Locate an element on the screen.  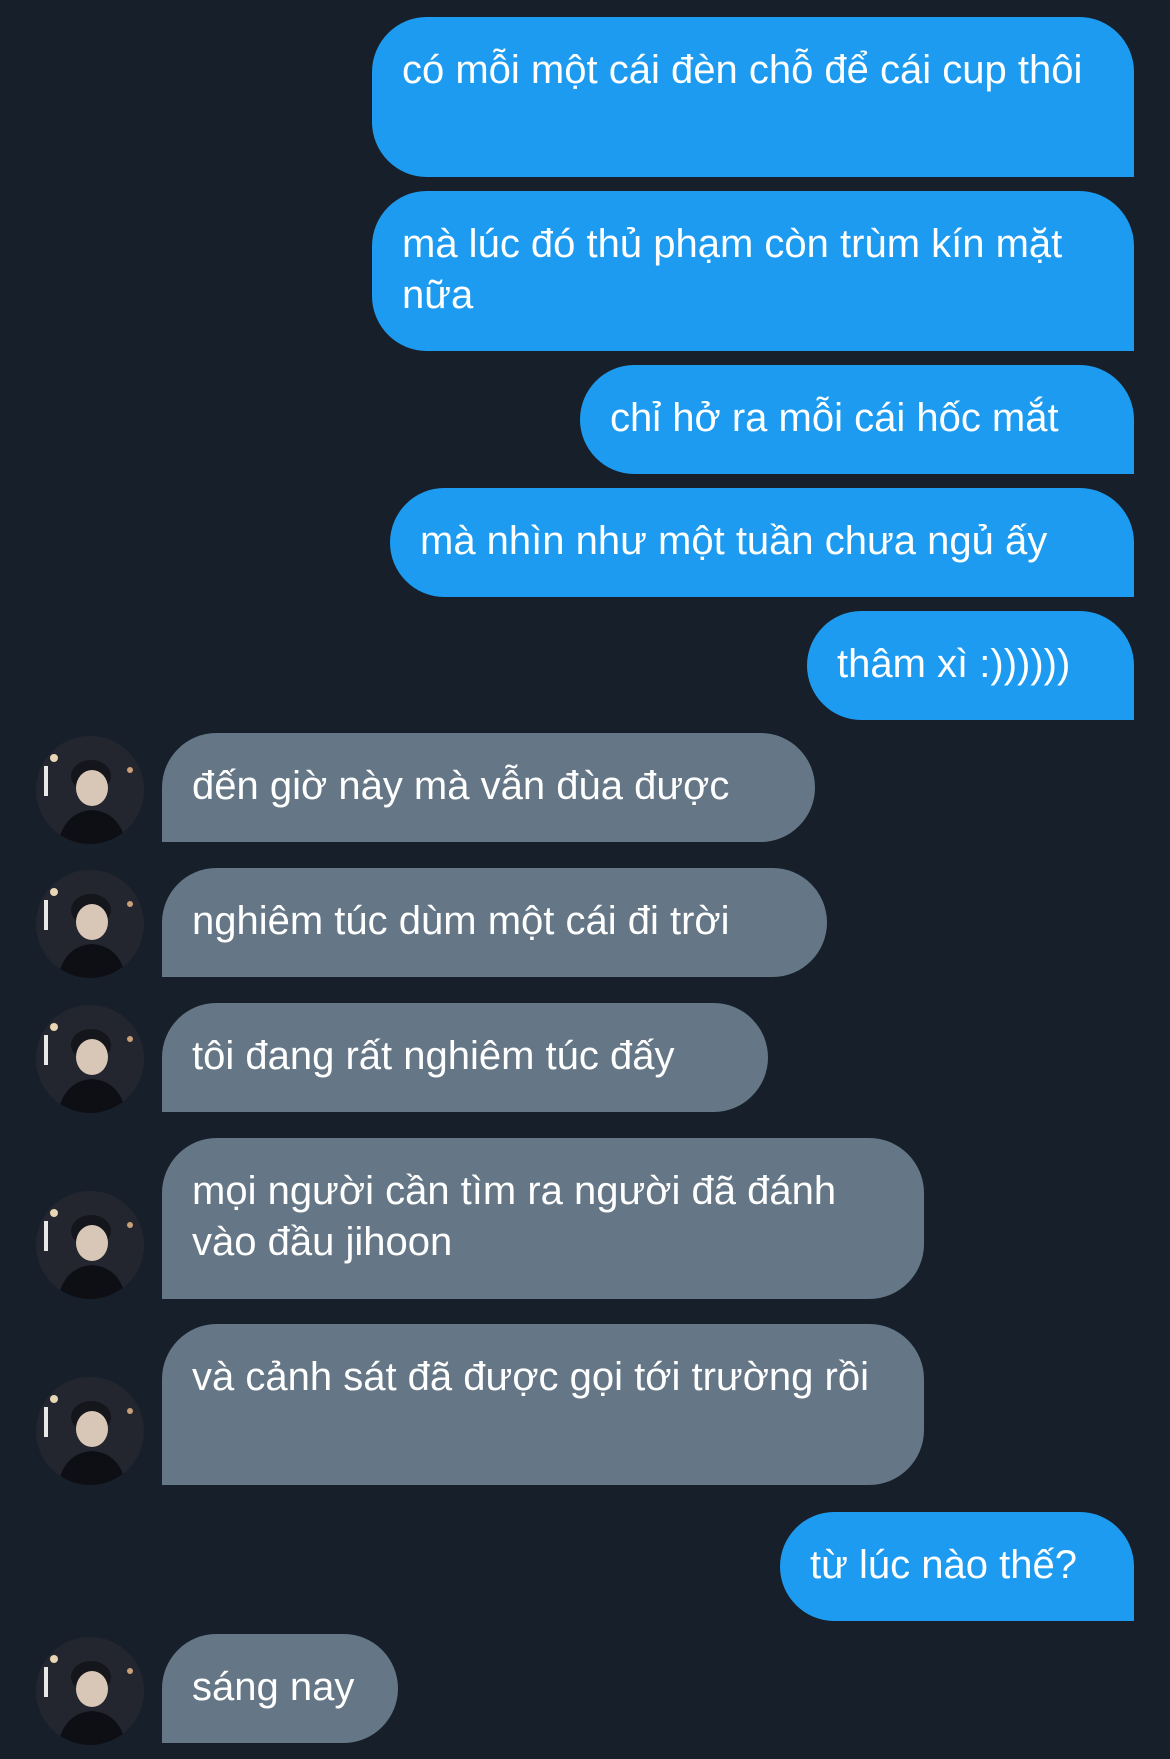
message-bubble-sent: mà lúc đó thủ phạm còn trùm kín mặt nữa is located at coordinates (753, 271).